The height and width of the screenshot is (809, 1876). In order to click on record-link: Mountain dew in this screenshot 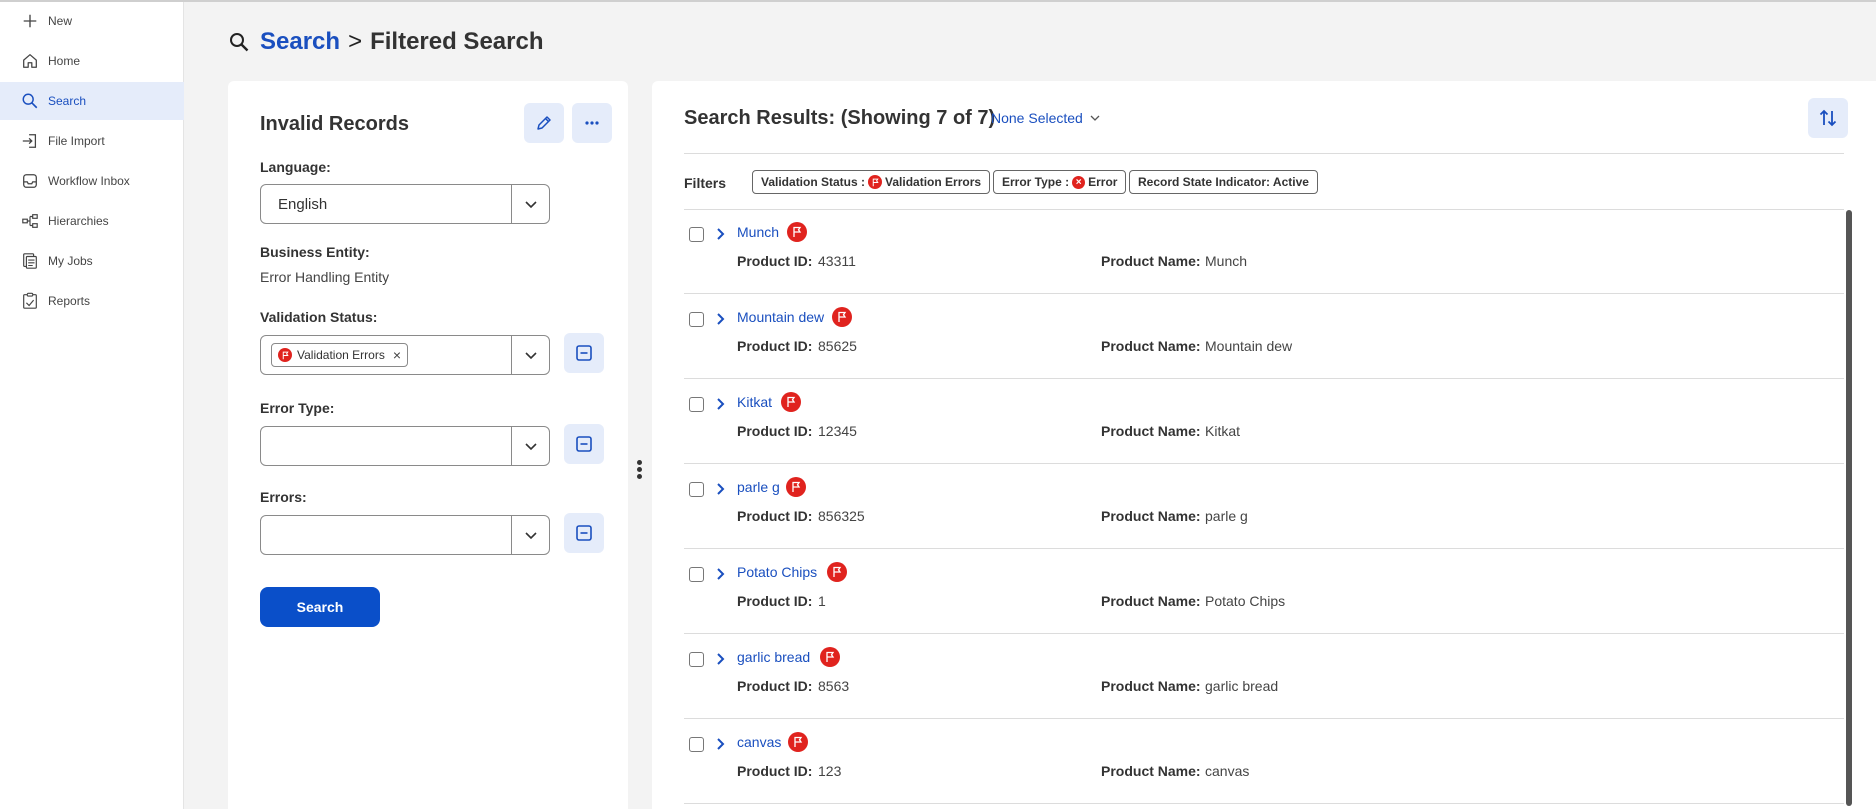, I will do `click(780, 317)`.